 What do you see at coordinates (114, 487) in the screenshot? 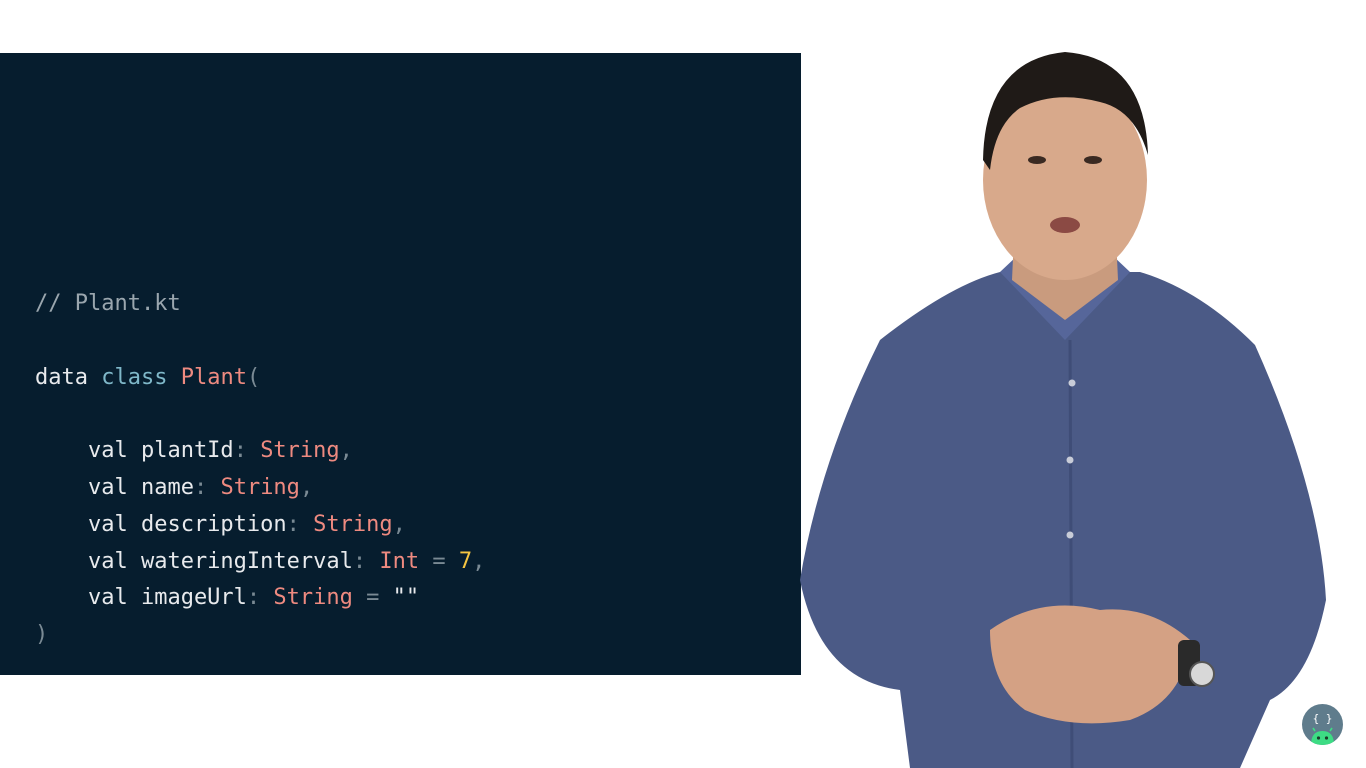
I see `code-token: val name` at bounding box center [114, 487].